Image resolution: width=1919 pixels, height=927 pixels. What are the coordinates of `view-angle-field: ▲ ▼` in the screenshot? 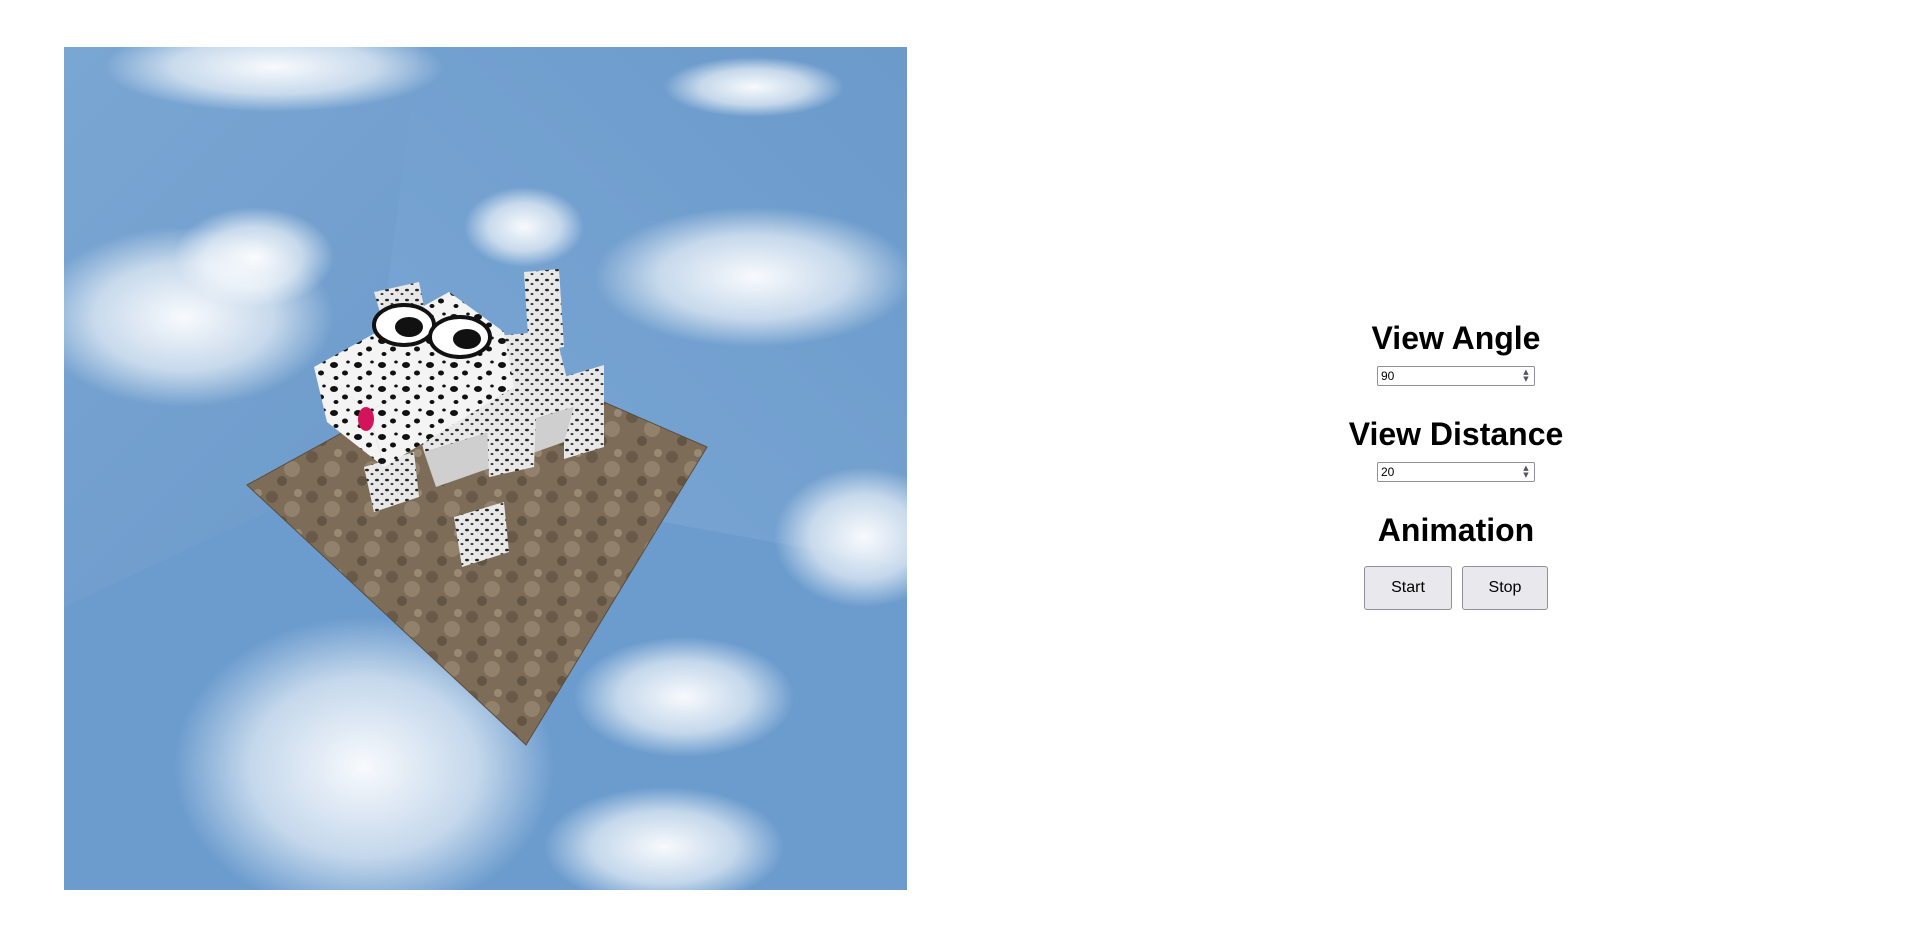 It's located at (1456, 376).